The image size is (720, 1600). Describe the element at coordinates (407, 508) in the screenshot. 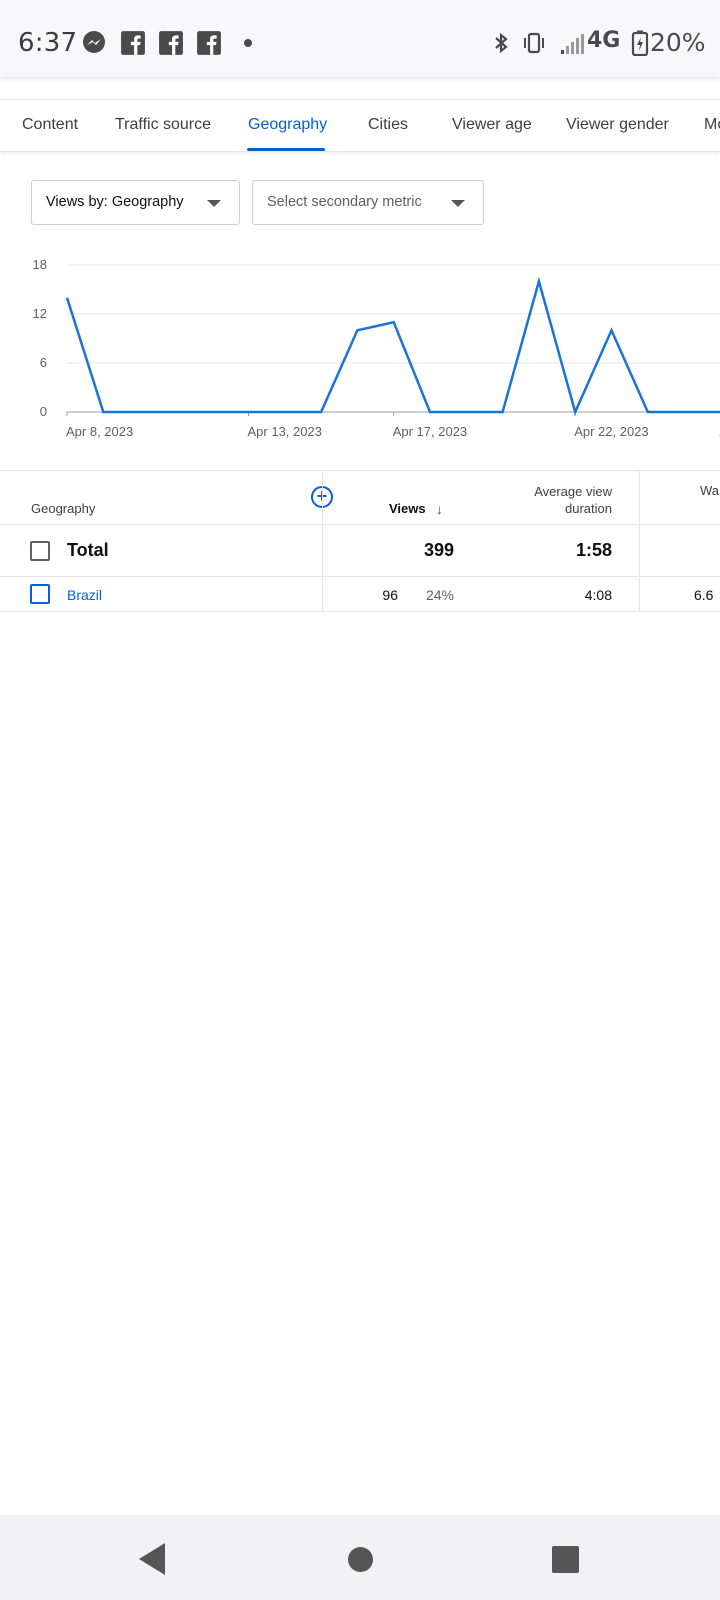

I see `header-views: Views` at that location.